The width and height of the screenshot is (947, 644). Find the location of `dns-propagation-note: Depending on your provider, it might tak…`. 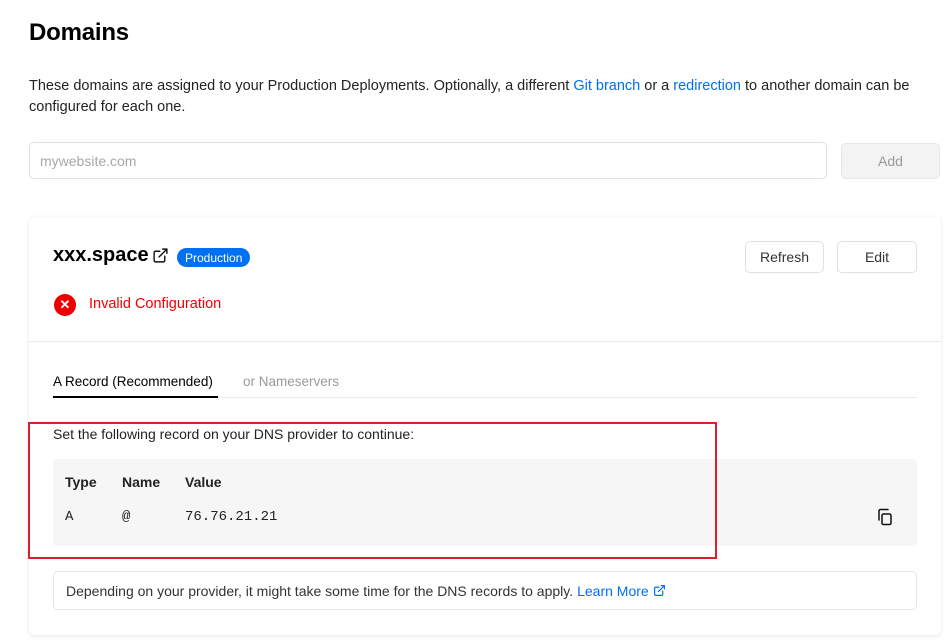

dns-propagation-note: Depending on your provider, it might tak… is located at coordinates (485, 590).